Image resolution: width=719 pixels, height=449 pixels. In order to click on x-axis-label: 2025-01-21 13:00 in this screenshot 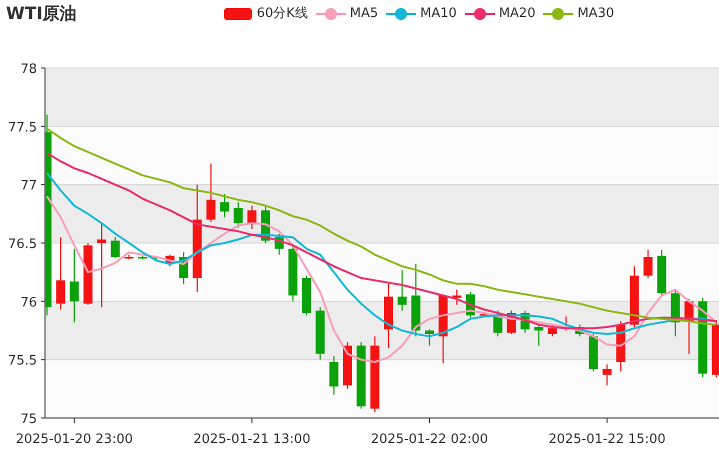, I will do `click(251, 439)`.